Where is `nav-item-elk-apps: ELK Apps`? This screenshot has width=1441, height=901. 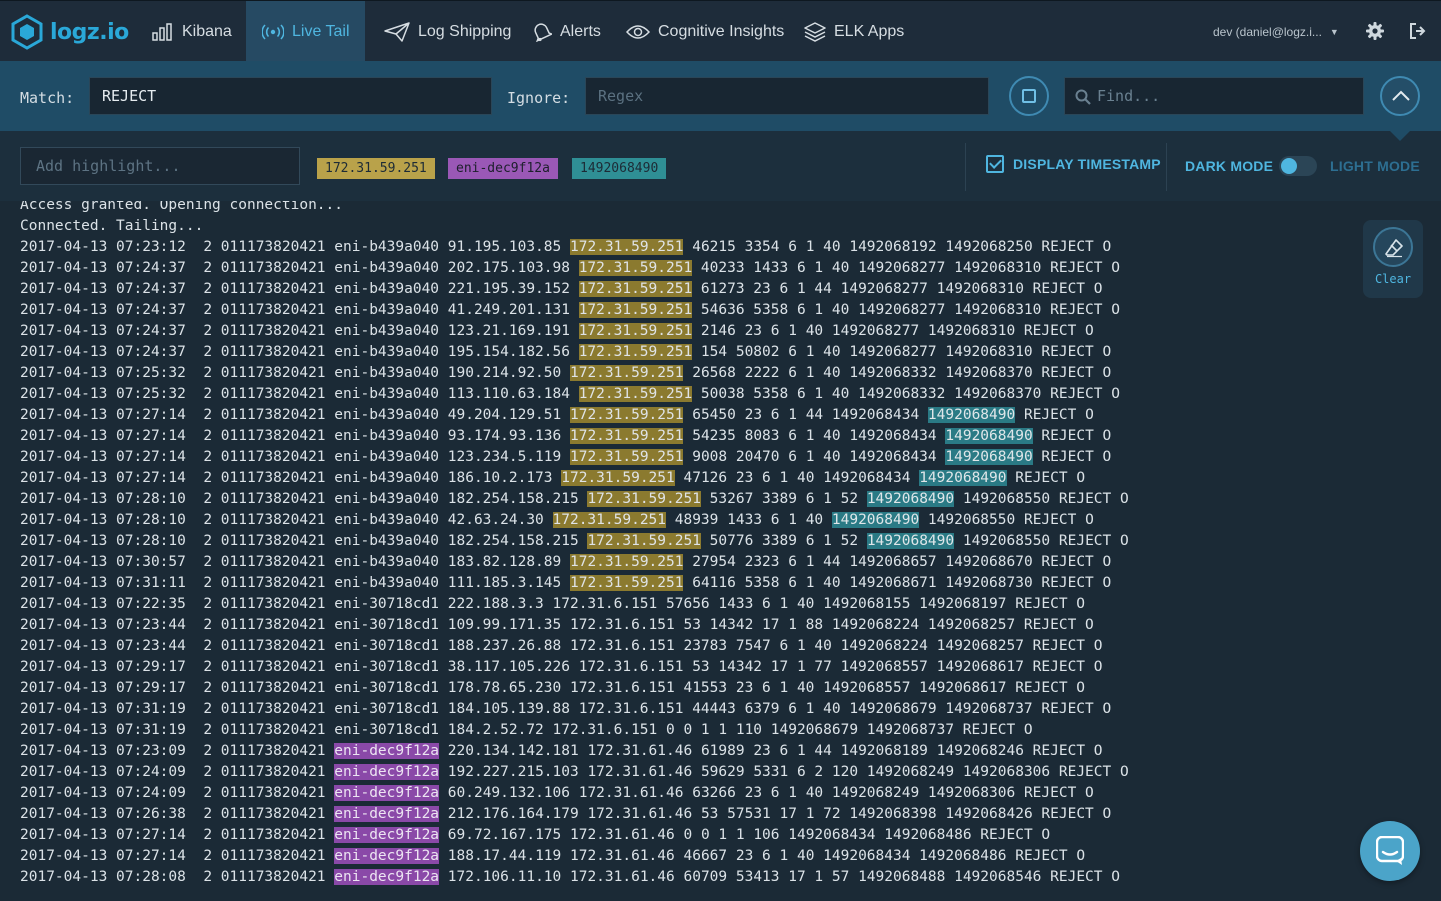 nav-item-elk-apps: ELK Apps is located at coordinates (854, 31).